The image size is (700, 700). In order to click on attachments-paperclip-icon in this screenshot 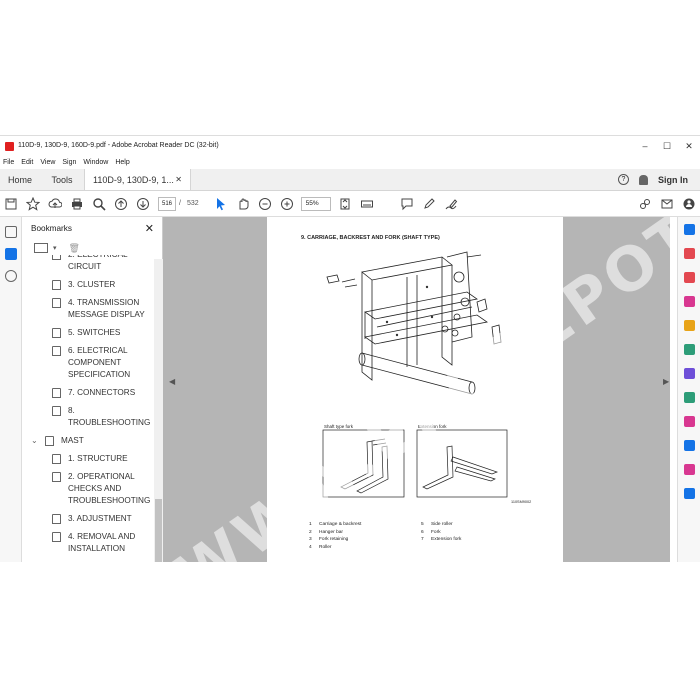, I will do `click(10, 276)`.